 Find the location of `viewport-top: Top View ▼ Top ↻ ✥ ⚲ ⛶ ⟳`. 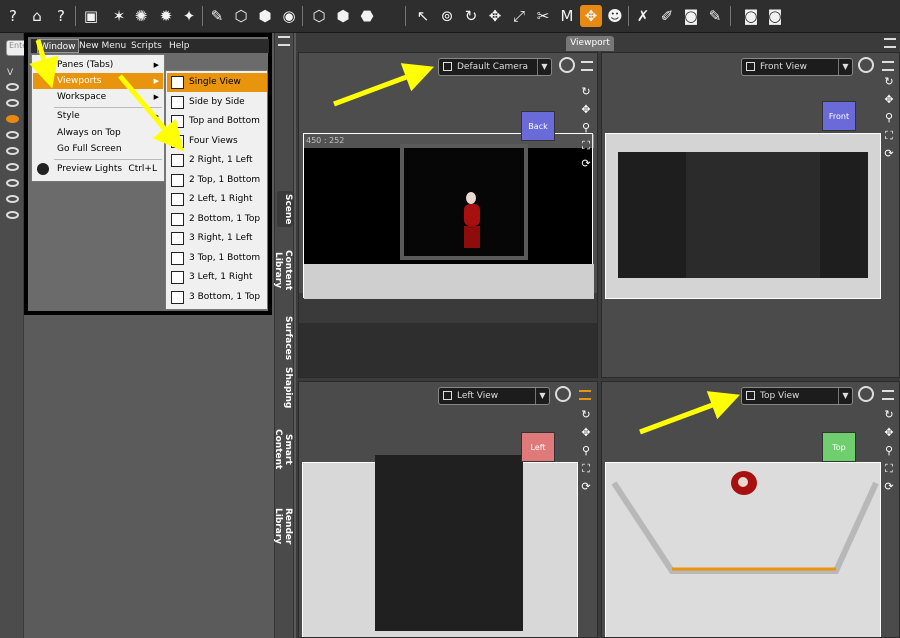

viewport-top: Top View ▼ Top ↻ ✥ ⚲ ⛶ ⟳ is located at coordinates (750, 509).